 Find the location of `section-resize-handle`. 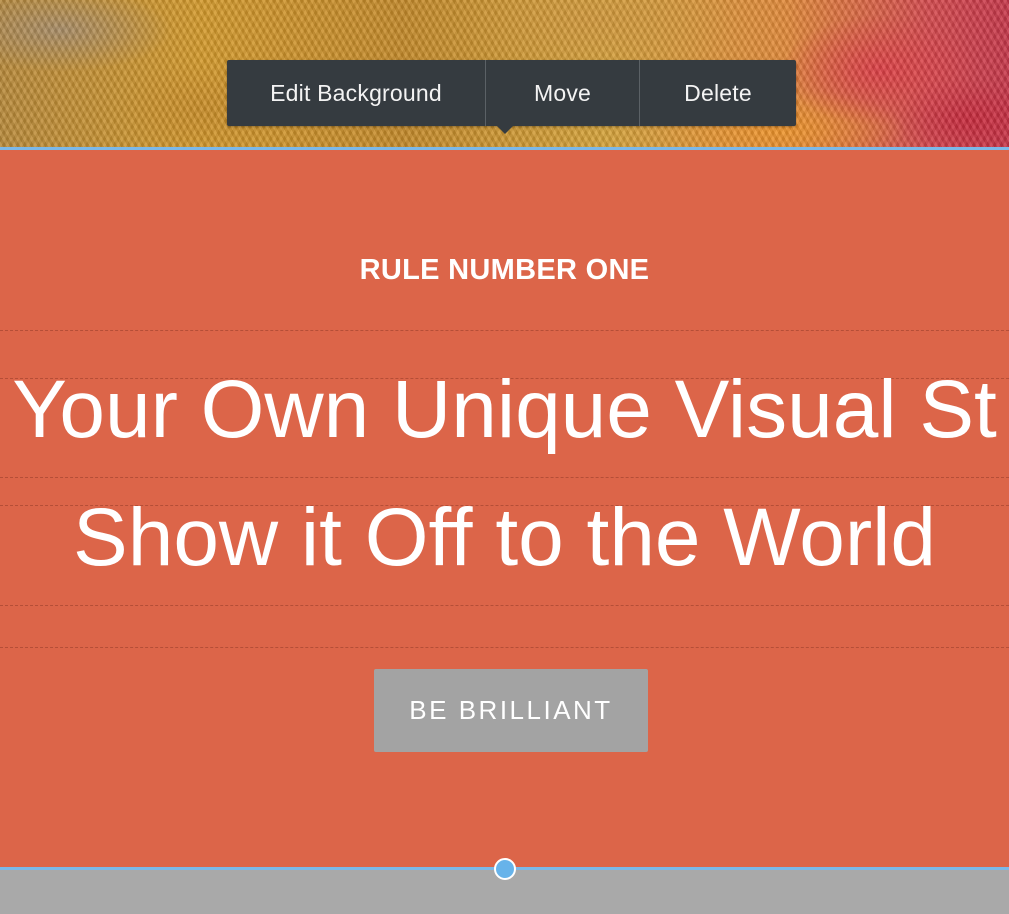

section-resize-handle is located at coordinates (505, 869).